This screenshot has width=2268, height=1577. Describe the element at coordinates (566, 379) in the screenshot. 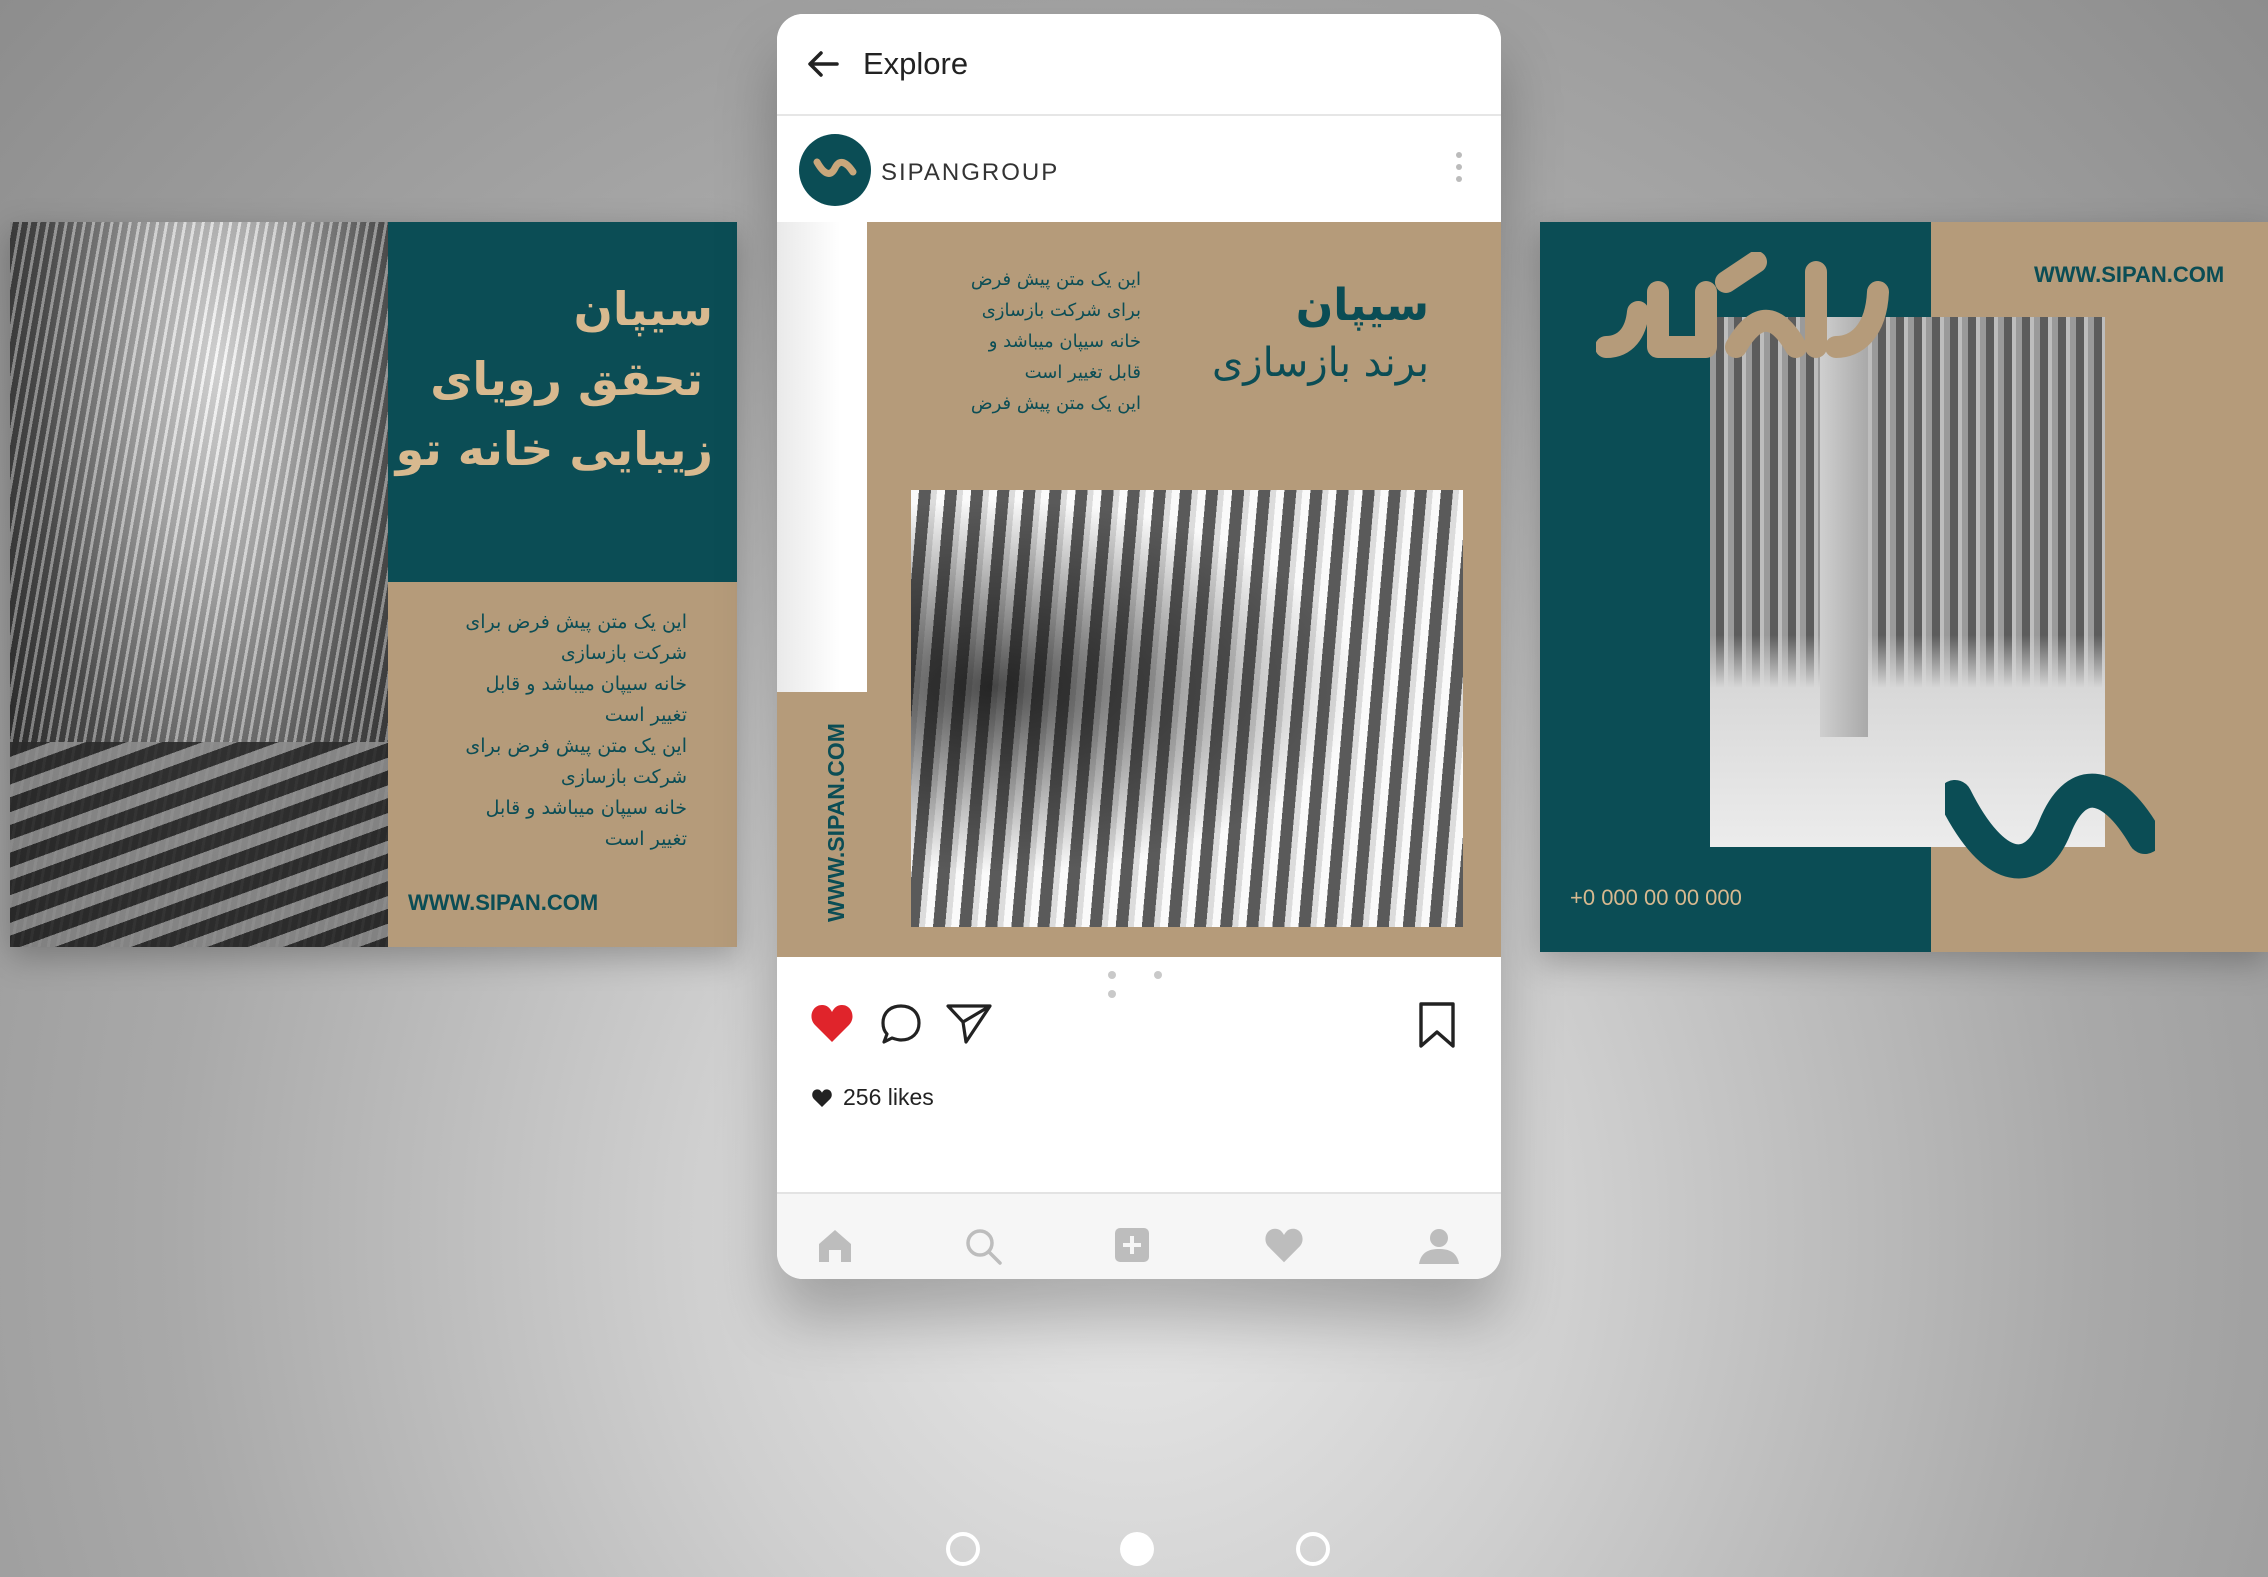

I see `card-title-line-2: تحقق رویای` at that location.